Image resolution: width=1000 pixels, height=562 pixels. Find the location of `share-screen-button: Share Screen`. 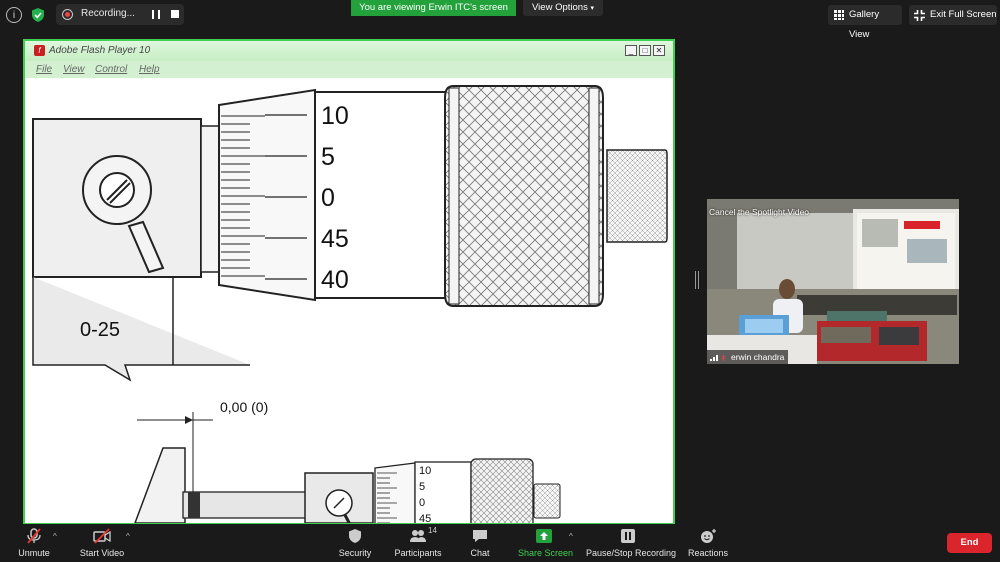

share-screen-button: Share Screen is located at coordinates (546, 543).